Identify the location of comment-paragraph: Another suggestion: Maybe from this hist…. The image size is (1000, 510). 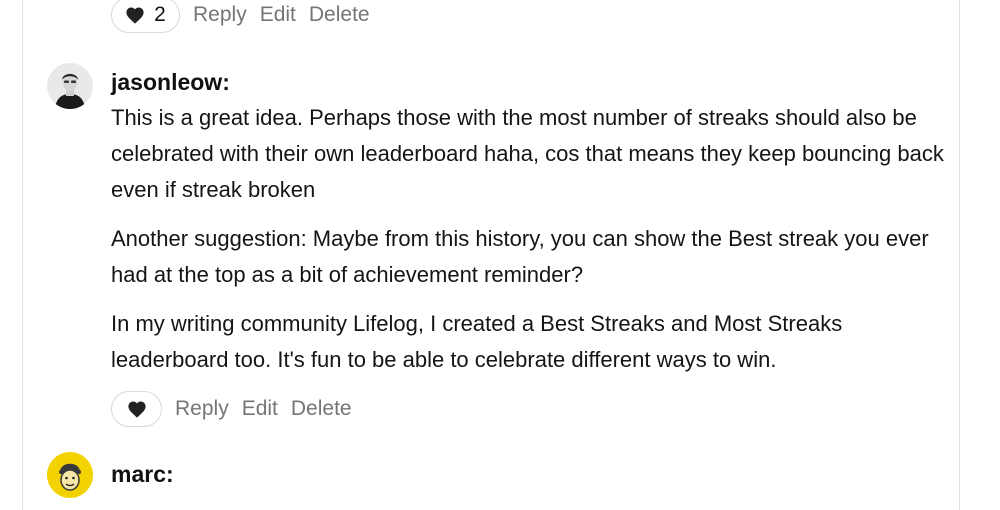
(520, 256).